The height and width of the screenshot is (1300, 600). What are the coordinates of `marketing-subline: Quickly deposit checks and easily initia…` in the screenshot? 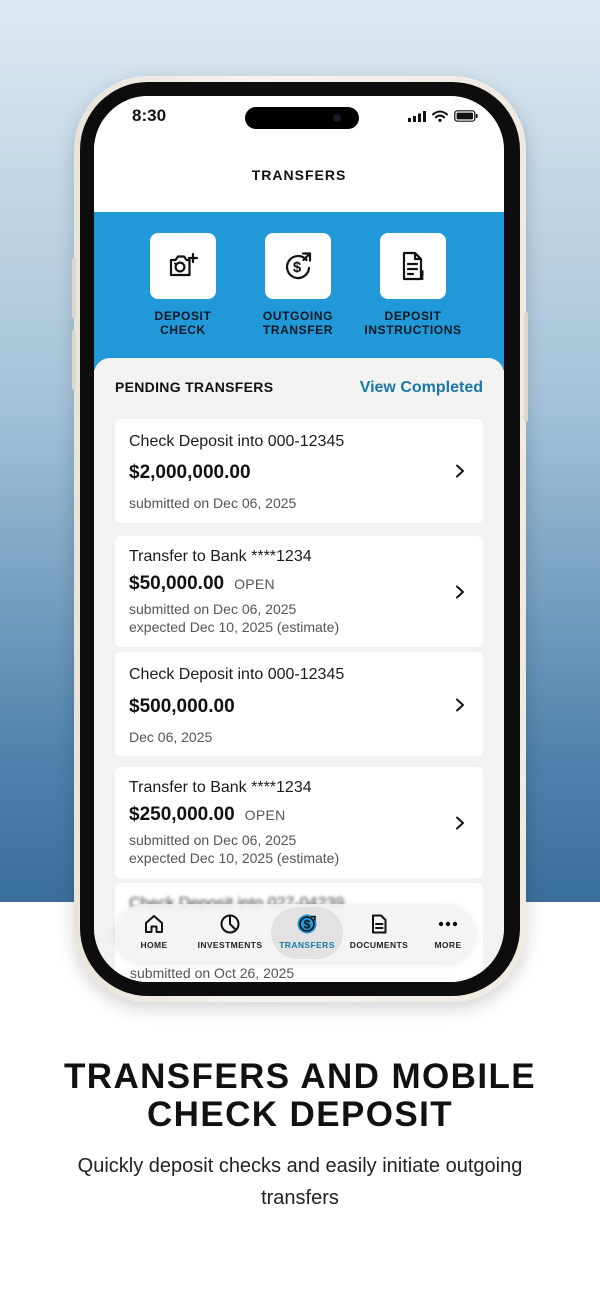 It's located at (300, 1182).